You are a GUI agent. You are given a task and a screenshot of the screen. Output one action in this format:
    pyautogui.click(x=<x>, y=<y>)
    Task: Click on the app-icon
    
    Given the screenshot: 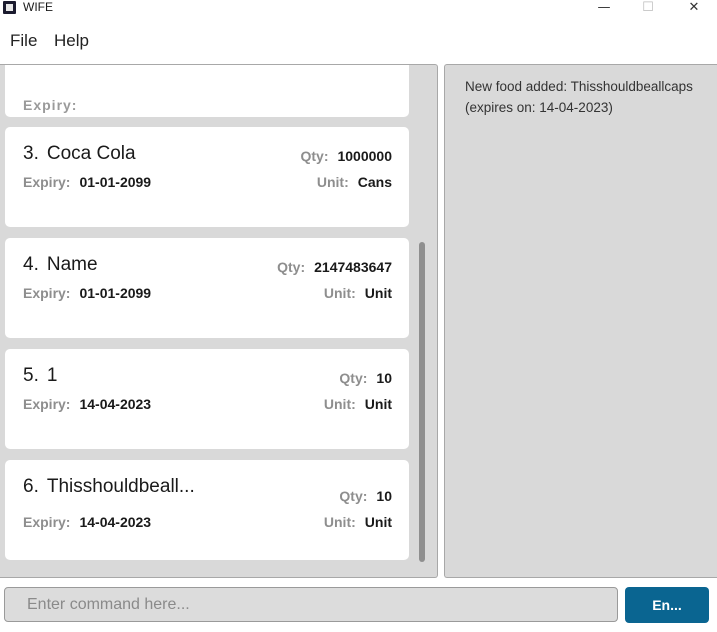 What is the action you would take?
    pyautogui.click(x=9, y=7)
    